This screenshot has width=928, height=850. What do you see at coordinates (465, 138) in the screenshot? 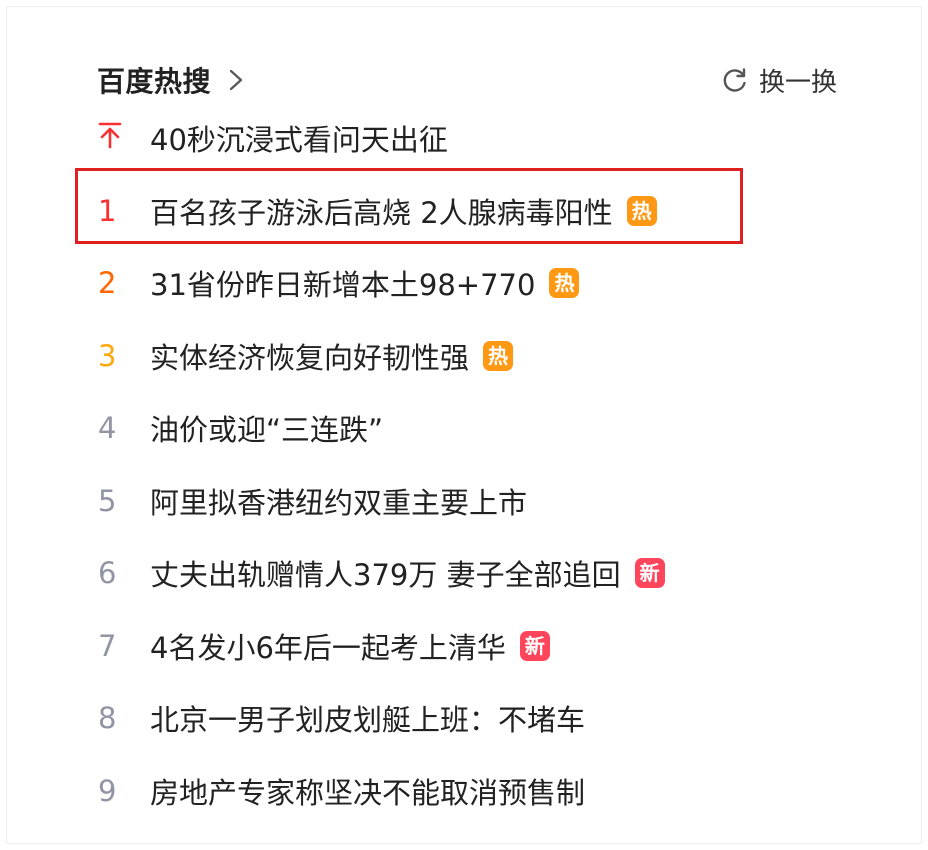
I see `list-item-pinned: 40秒沉浸式看问天出征` at bounding box center [465, 138].